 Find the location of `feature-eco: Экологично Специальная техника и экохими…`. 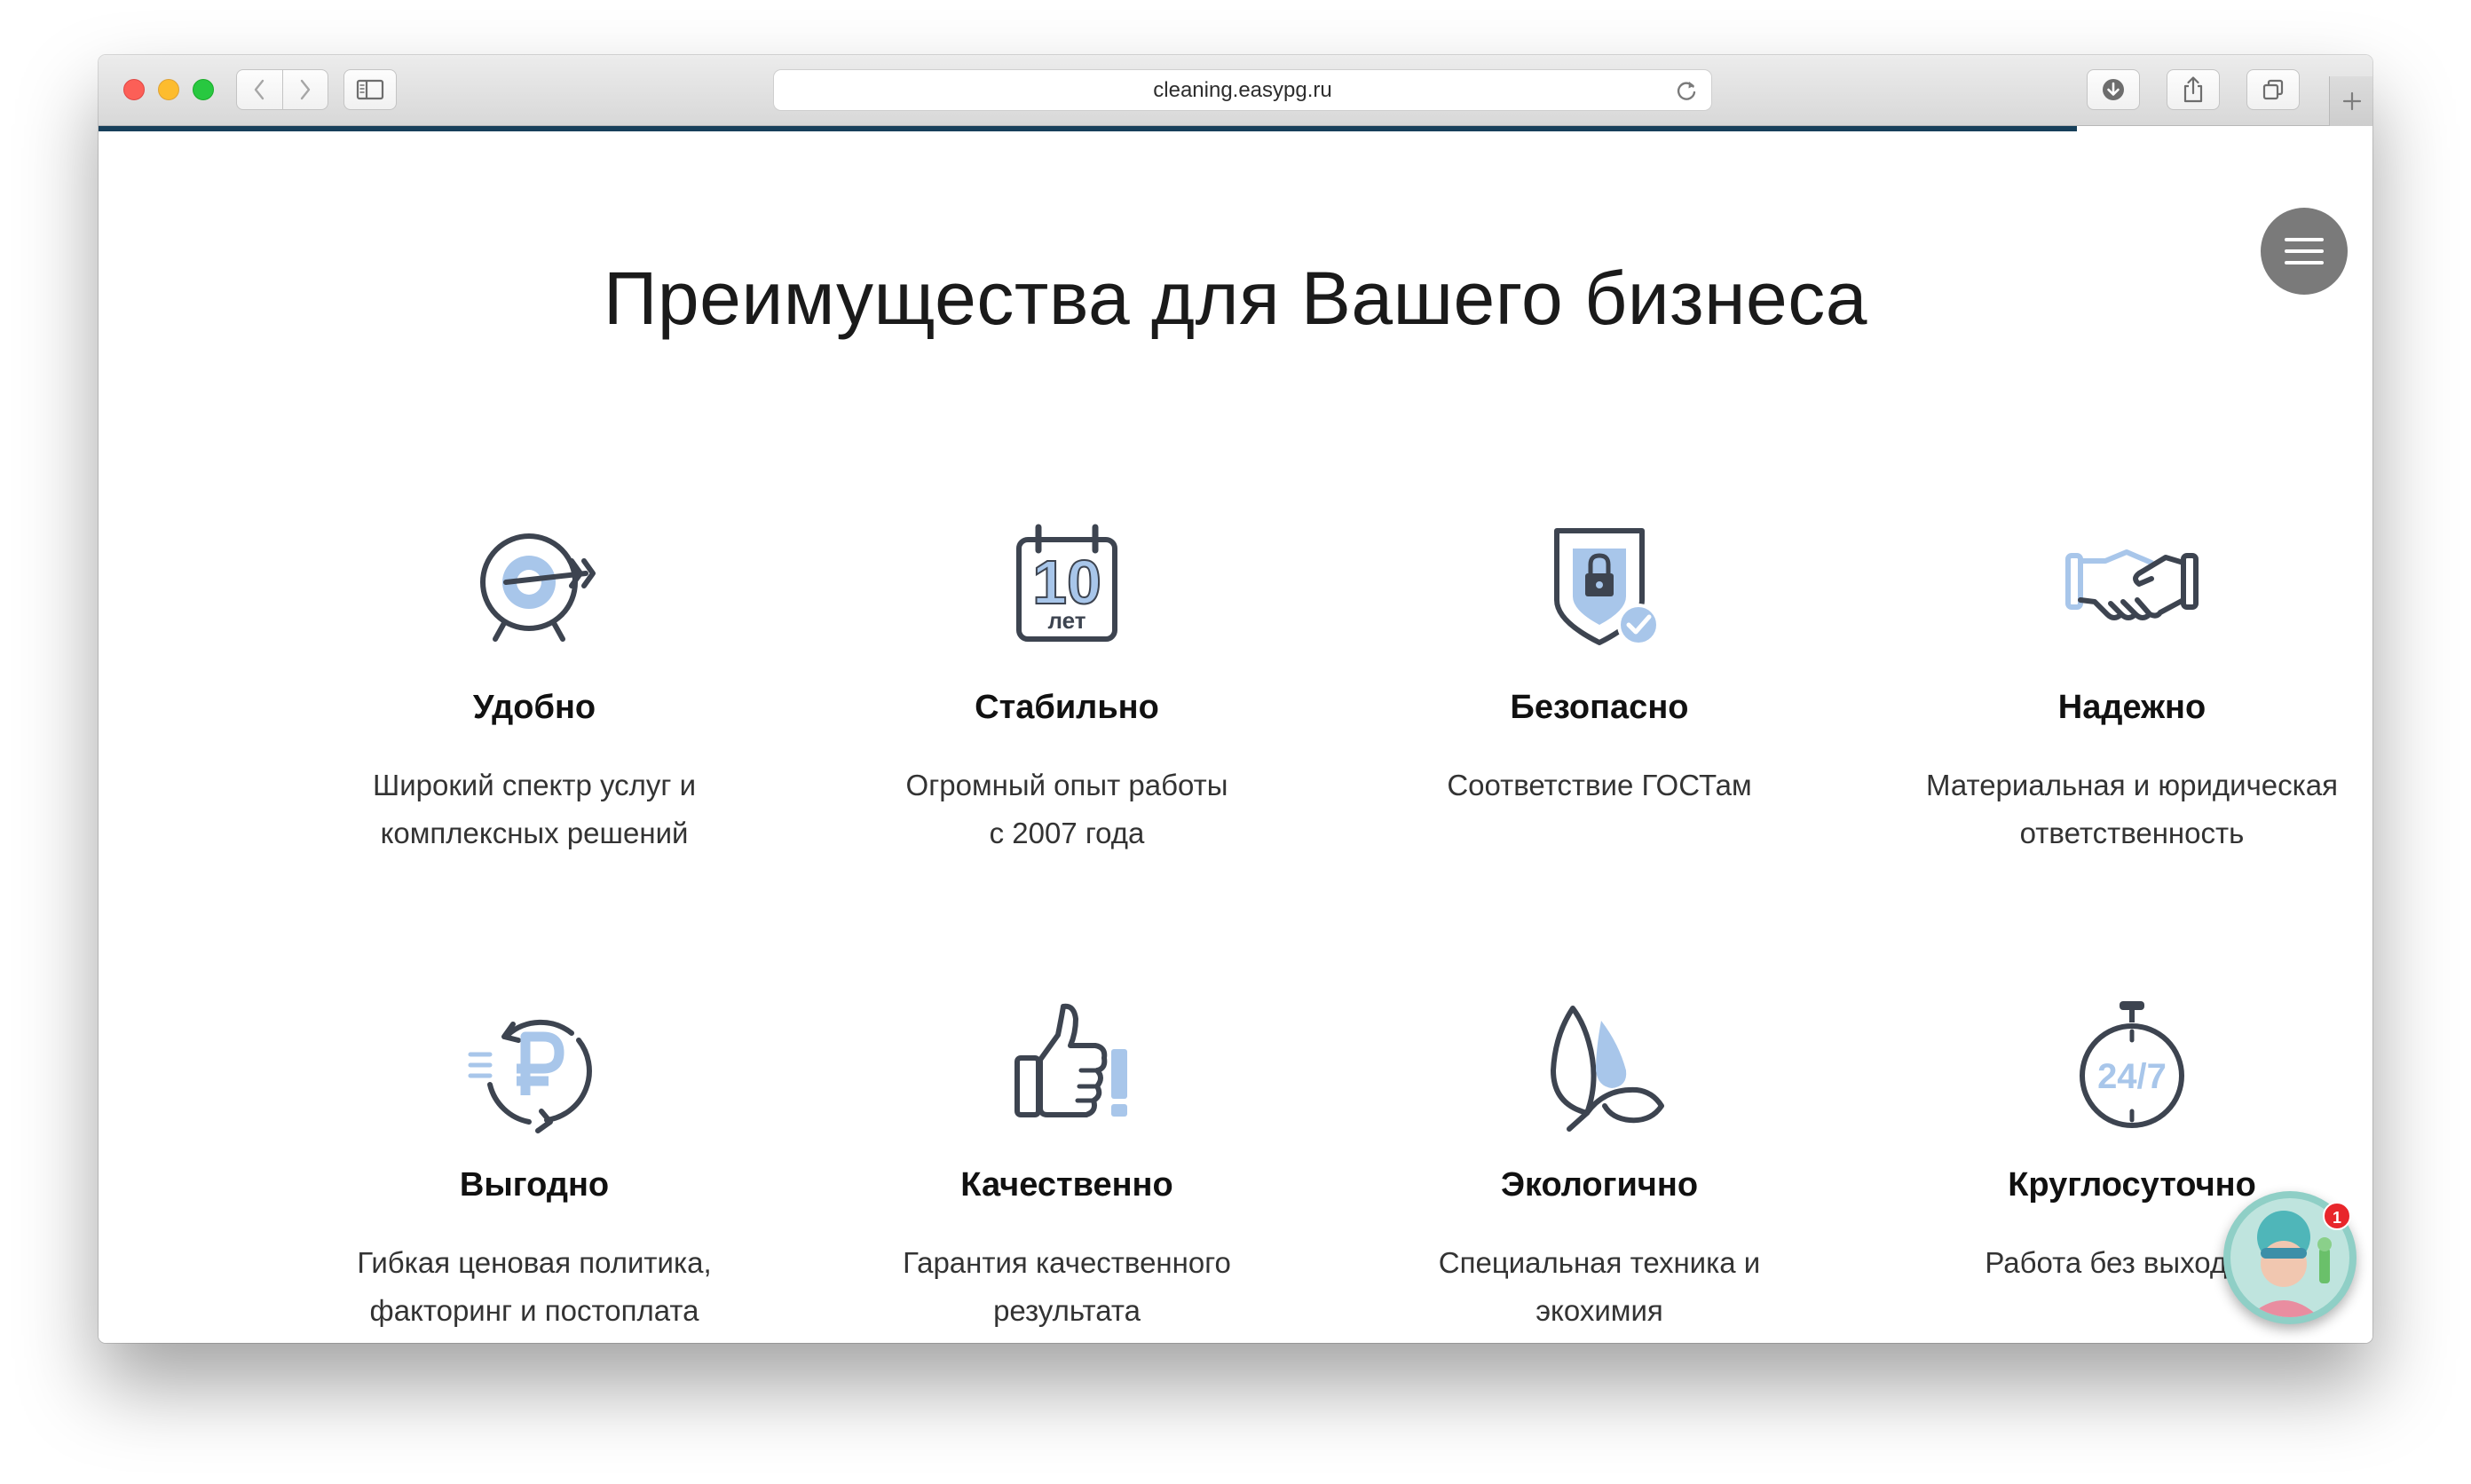

feature-eco: Экологично Специальная техника и экохими… is located at coordinates (1599, 1167).